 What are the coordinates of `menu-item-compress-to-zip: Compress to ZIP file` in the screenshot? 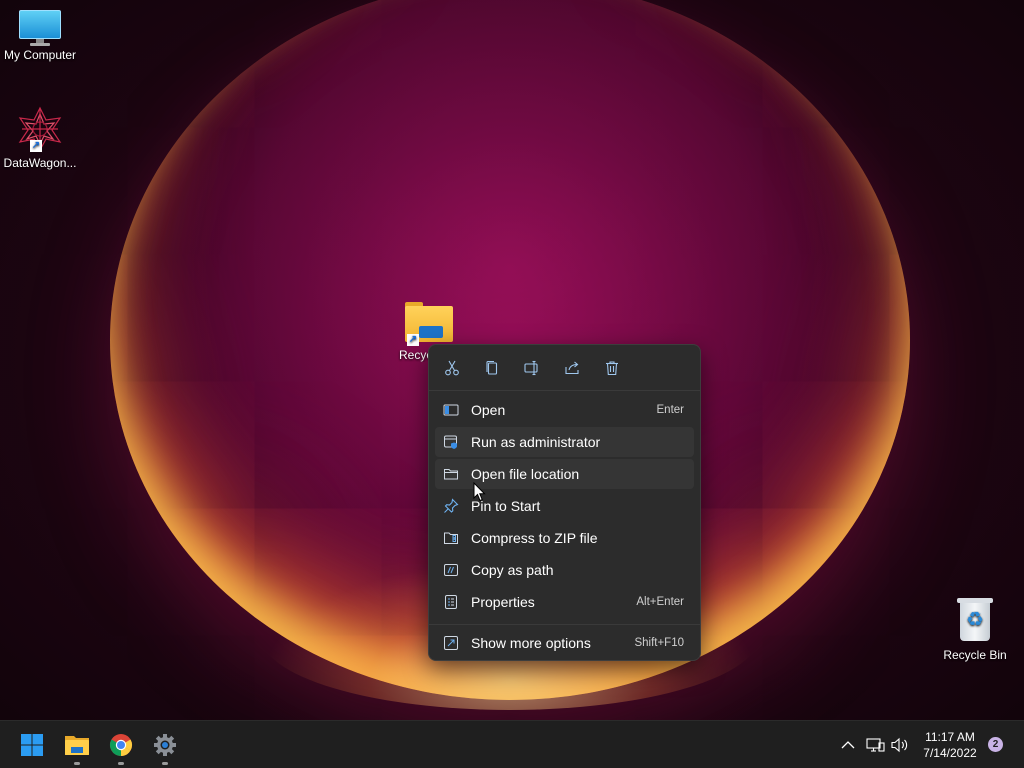 It's located at (564, 538).